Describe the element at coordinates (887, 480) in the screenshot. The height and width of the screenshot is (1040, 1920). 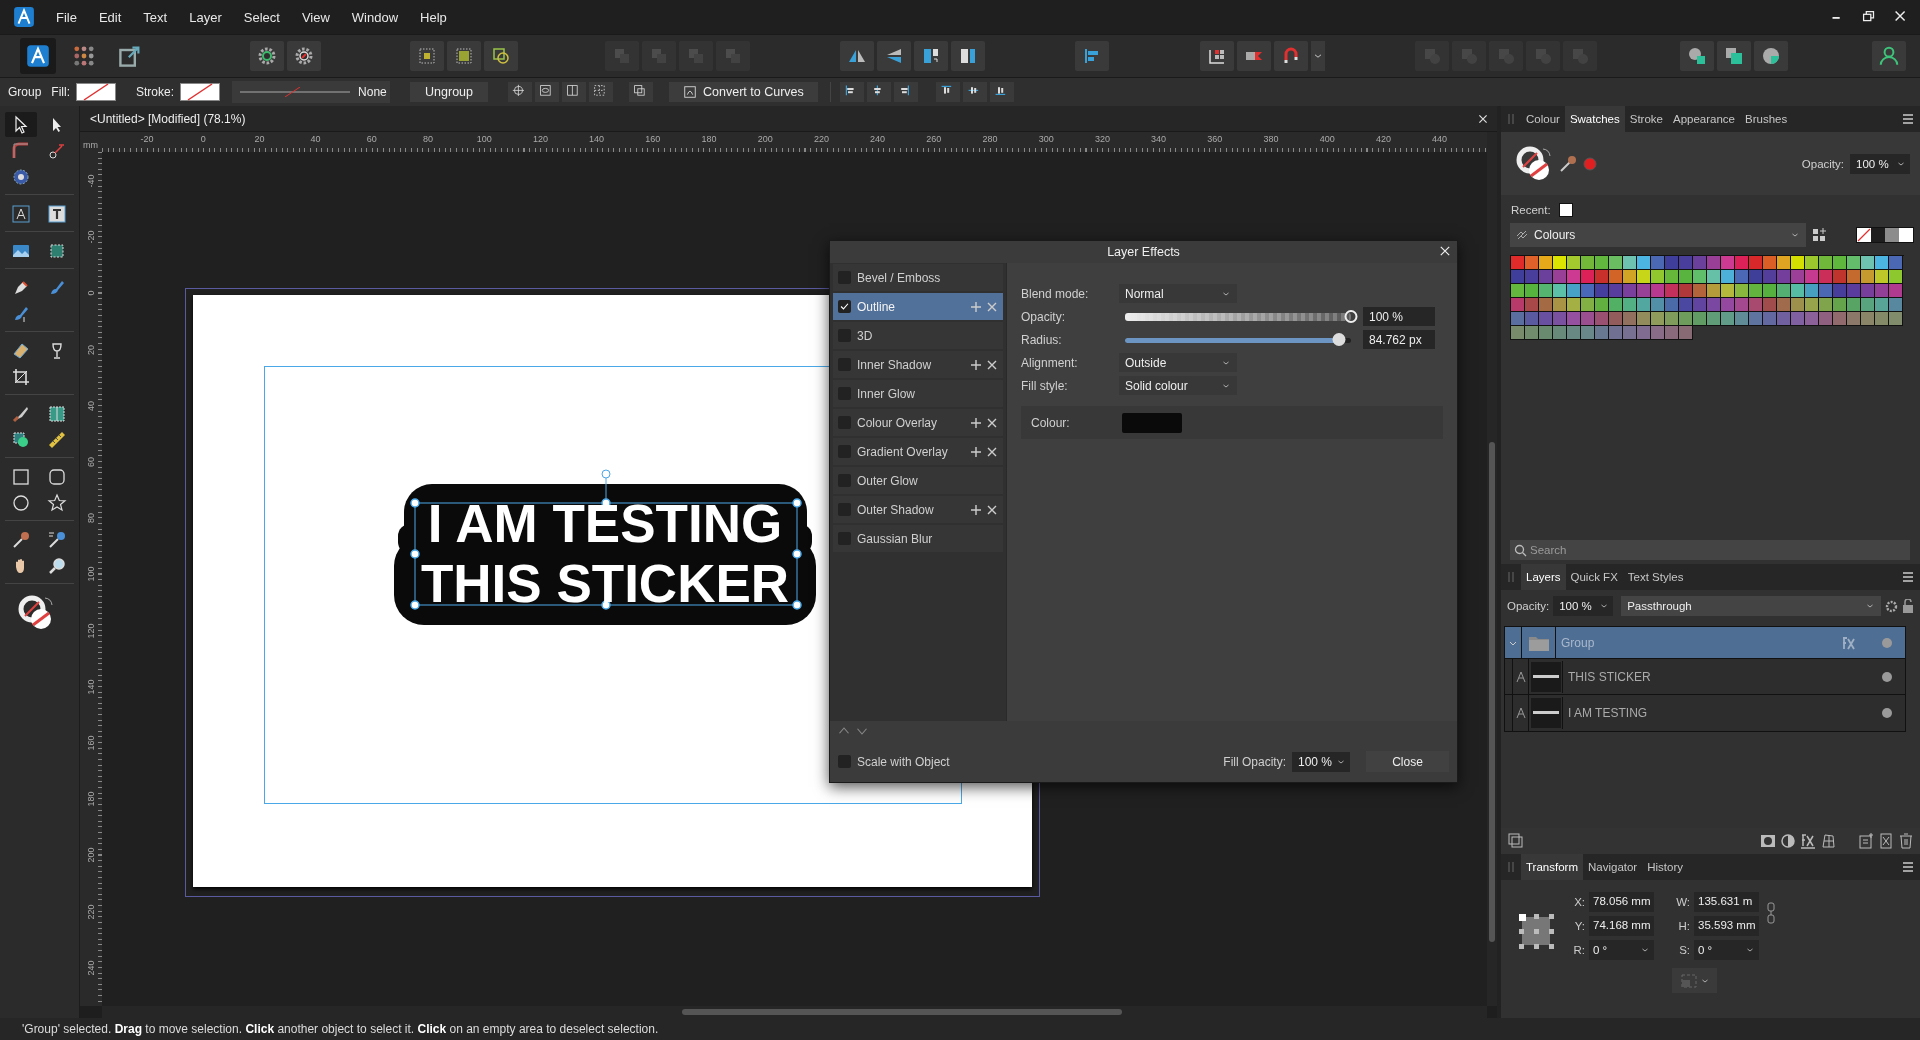
I see `effect-label: Outer Glow` at that location.